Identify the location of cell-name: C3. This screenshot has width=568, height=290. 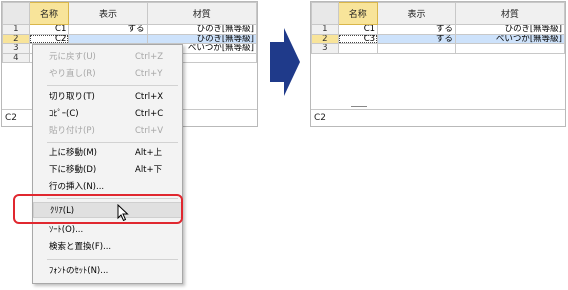
(358, 38).